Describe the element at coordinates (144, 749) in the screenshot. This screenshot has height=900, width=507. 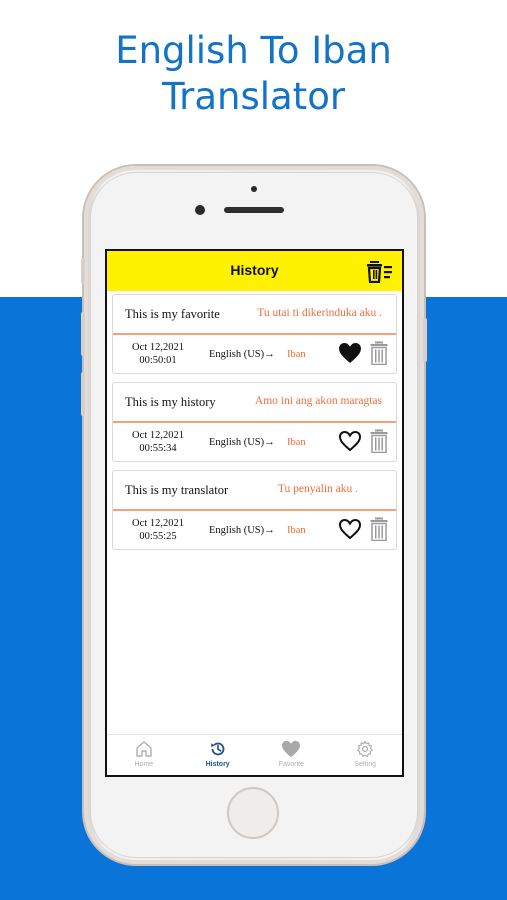
I see `home-icon` at that location.